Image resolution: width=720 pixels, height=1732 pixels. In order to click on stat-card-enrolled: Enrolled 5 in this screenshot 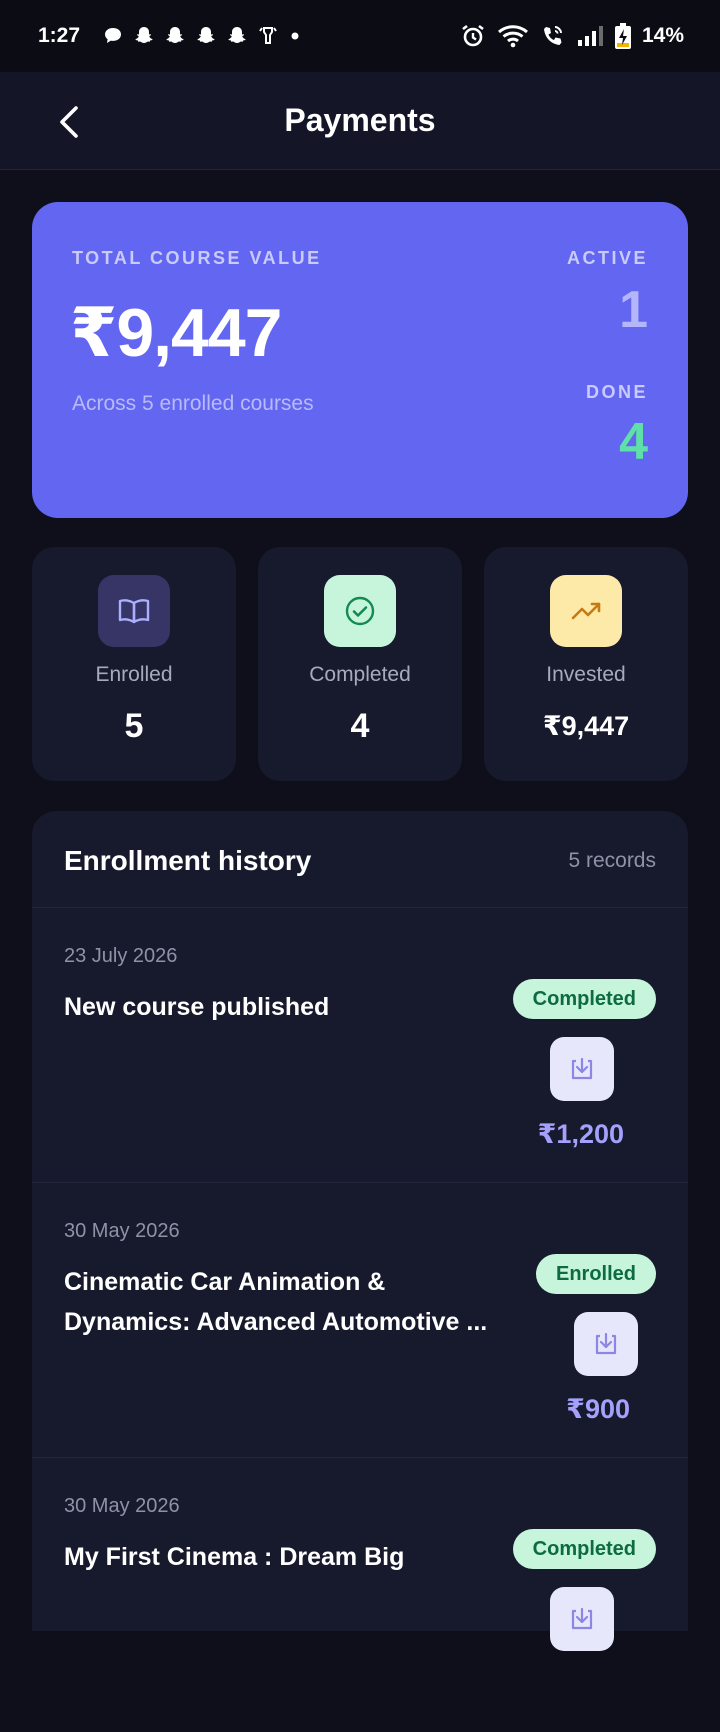, I will do `click(134, 664)`.